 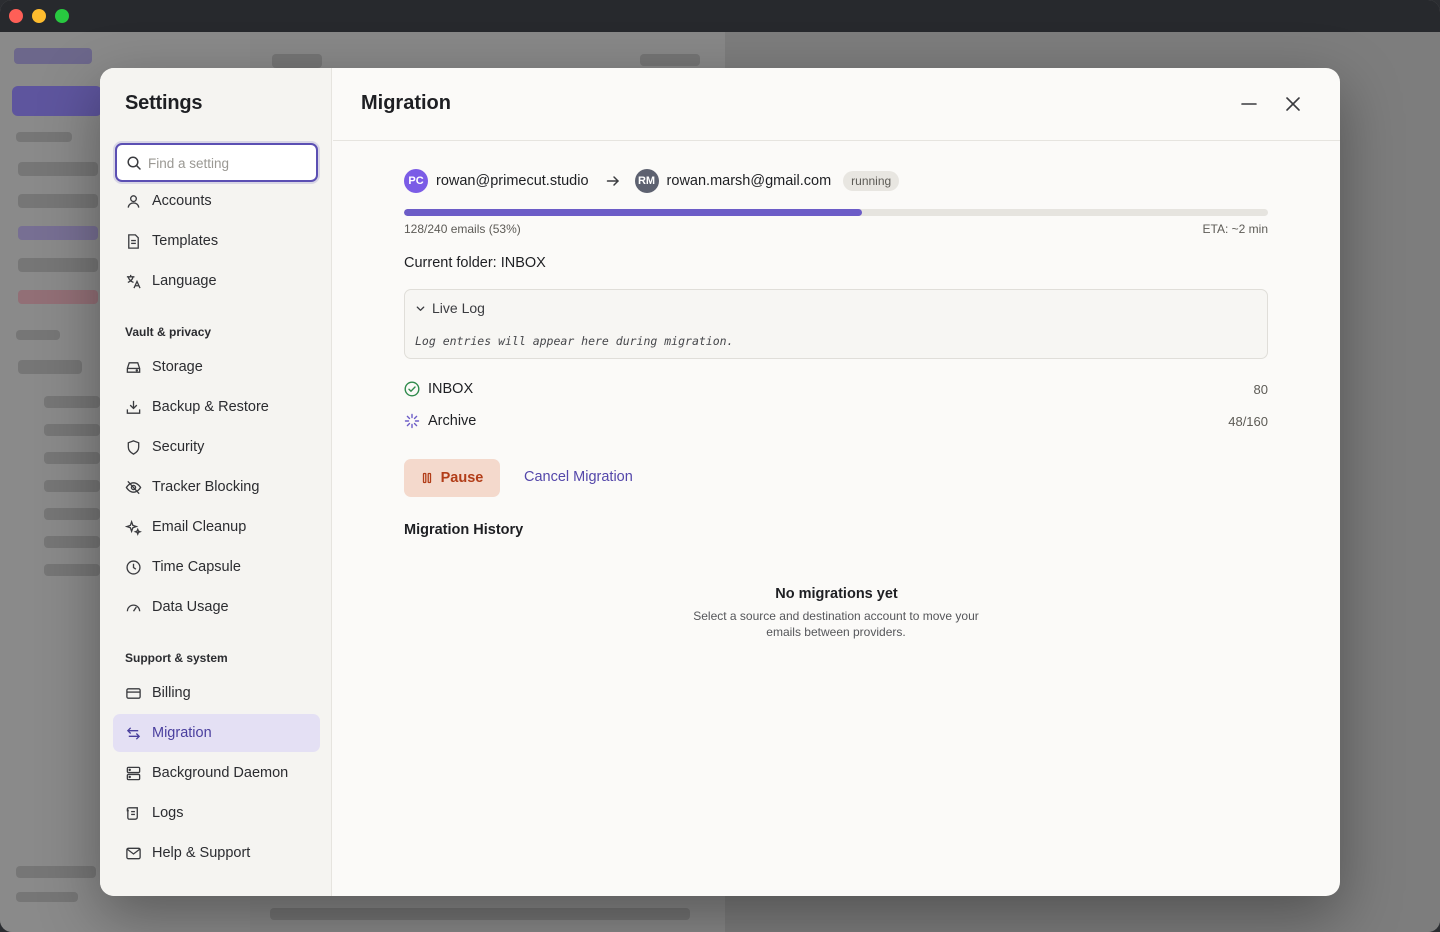 I want to click on chevron-down-icon, so click(x=420, y=308).